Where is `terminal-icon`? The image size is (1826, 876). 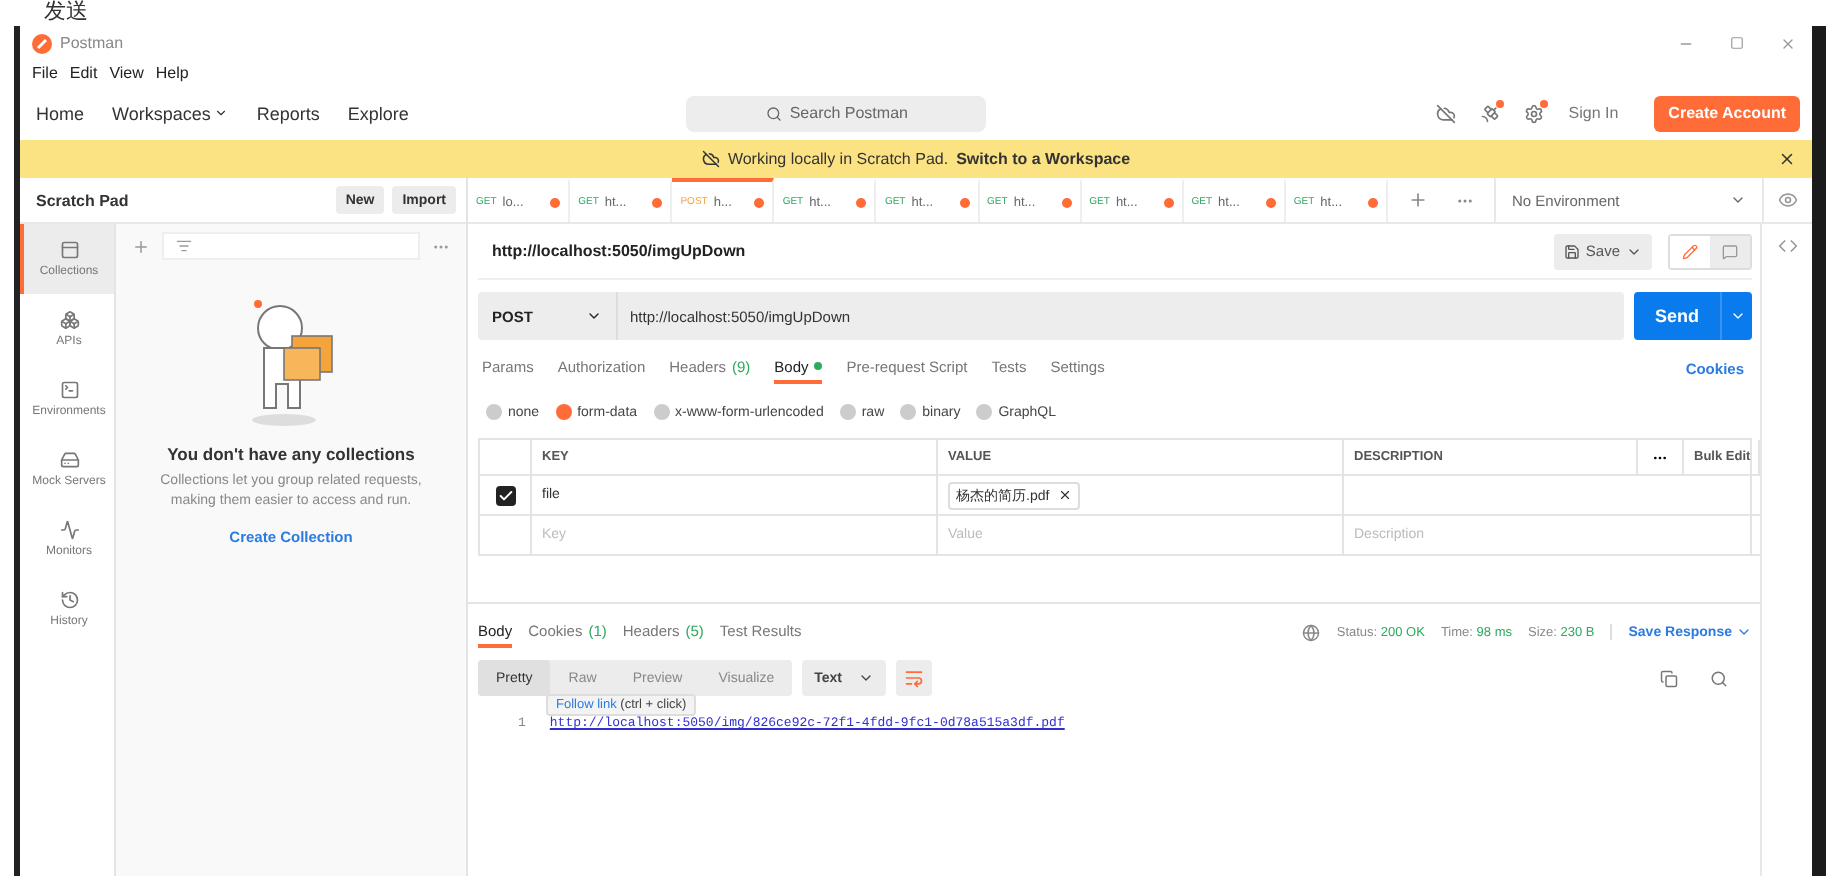
terminal-icon is located at coordinates (69, 390).